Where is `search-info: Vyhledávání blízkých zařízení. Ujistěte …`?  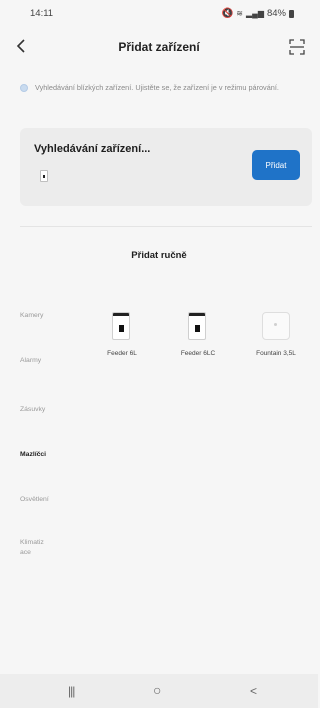 search-info: Vyhledávání blízkých zařízení. Ujistěte … is located at coordinates (162, 87).